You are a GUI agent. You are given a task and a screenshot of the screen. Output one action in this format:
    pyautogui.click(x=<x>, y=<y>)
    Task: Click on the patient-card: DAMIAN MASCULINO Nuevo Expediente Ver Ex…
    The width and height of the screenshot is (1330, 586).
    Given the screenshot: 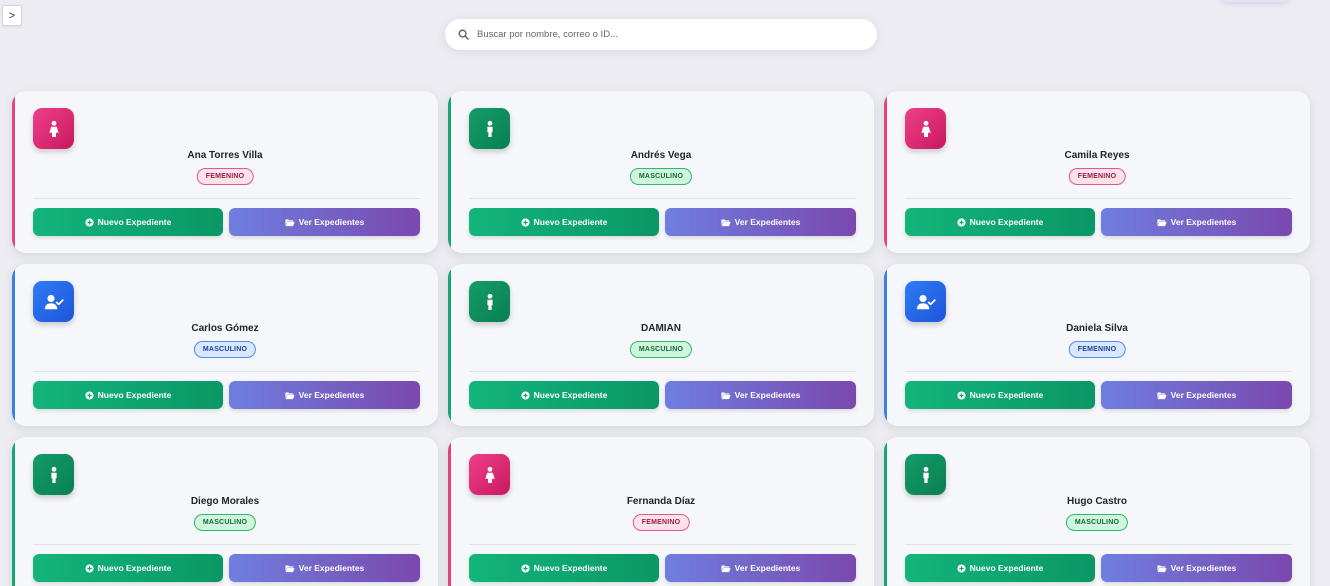 What is the action you would take?
    pyautogui.click(x=661, y=345)
    